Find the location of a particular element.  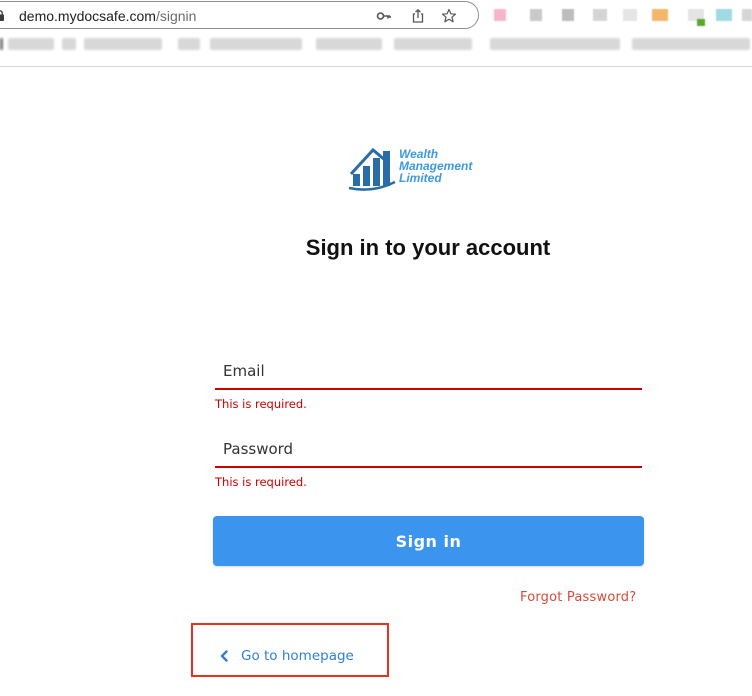

star-icon is located at coordinates (449, 16).